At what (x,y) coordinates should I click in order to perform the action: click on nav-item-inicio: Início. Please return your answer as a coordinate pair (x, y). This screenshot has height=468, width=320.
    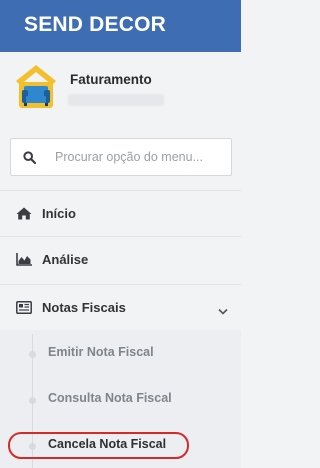
    Looking at the image, I should click on (120, 213).